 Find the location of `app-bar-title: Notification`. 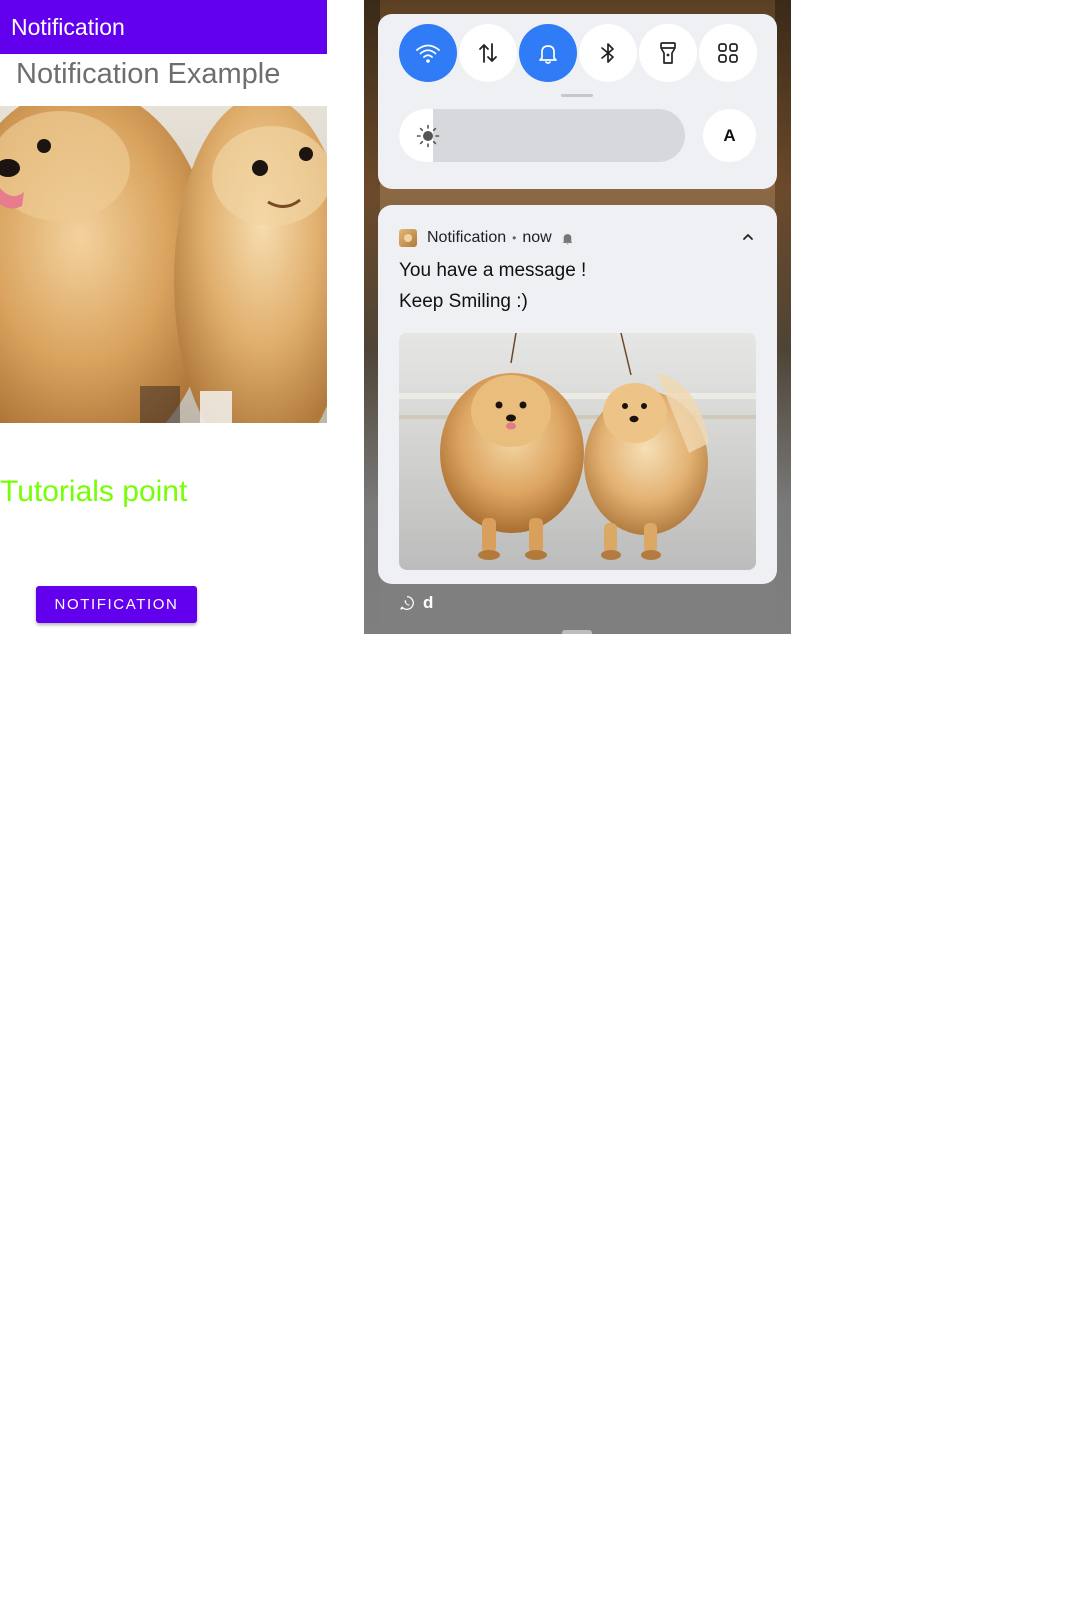

app-bar-title: Notification is located at coordinates (163, 27).